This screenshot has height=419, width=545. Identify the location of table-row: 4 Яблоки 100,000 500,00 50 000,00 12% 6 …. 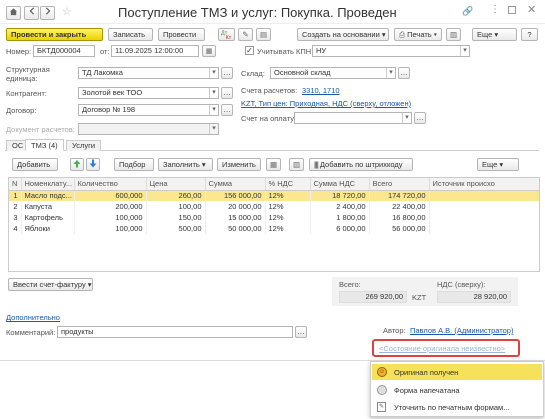
(274, 228).